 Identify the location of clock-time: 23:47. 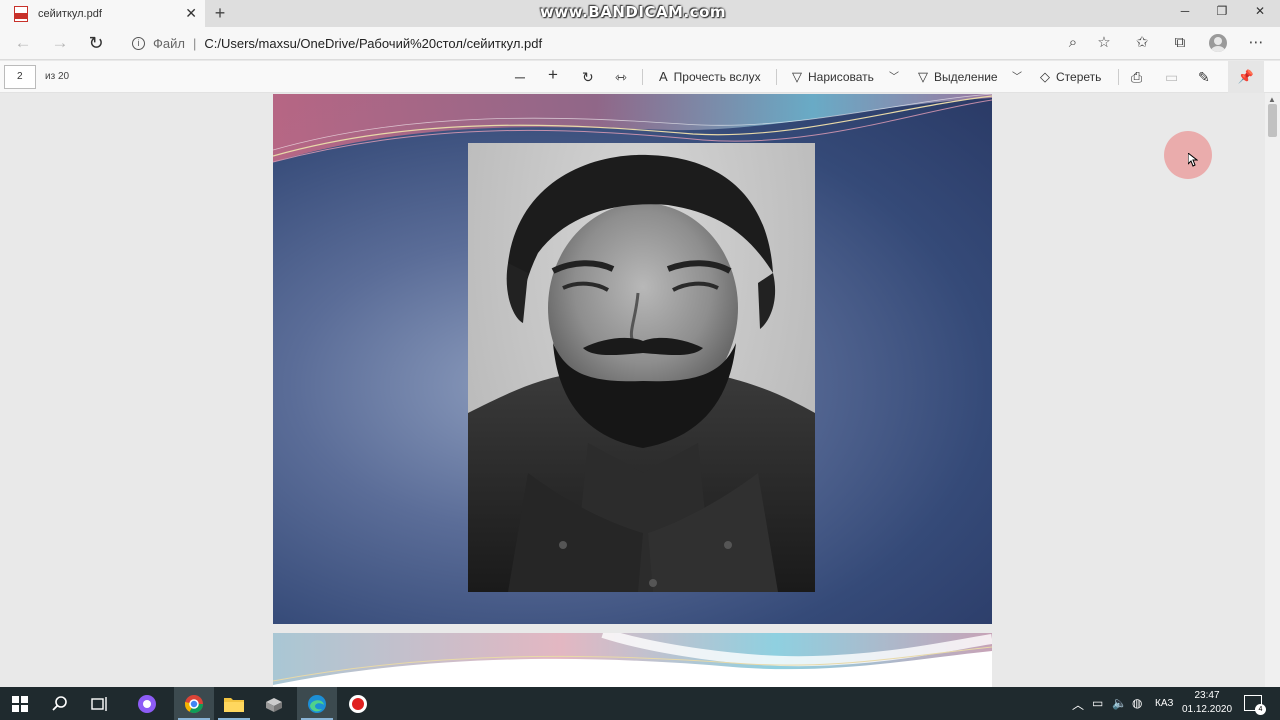
(1207, 695).